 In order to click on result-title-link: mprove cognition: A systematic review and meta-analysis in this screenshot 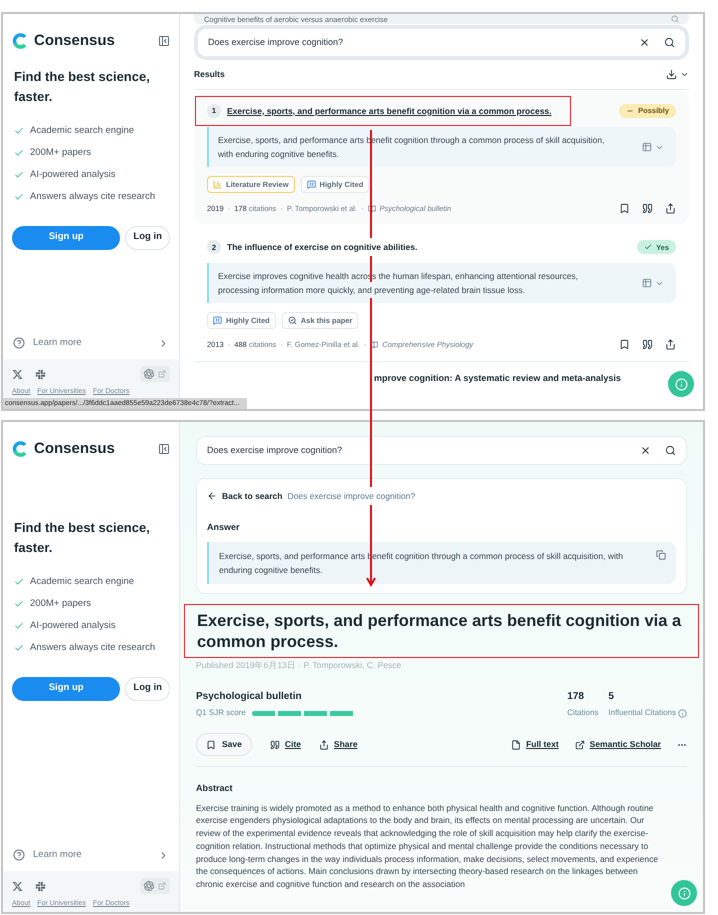, I will do `click(497, 378)`.